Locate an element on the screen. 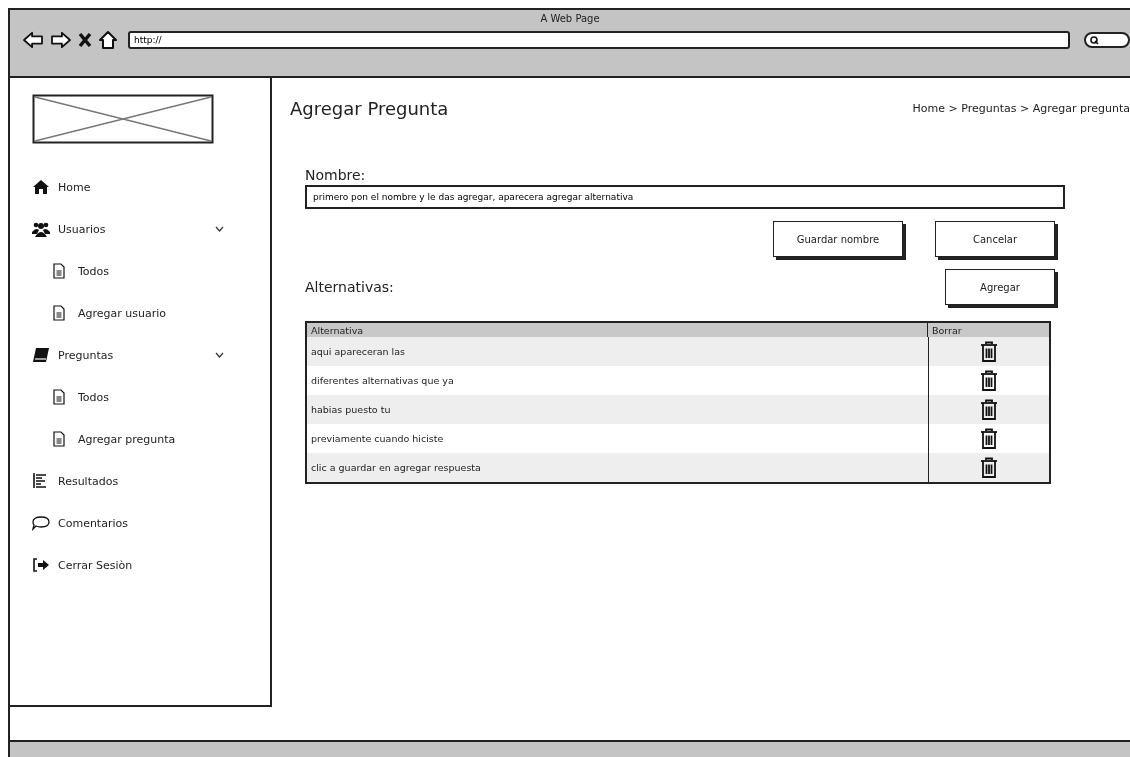 The image size is (1130, 757). address-field: http:// is located at coordinates (599, 40).